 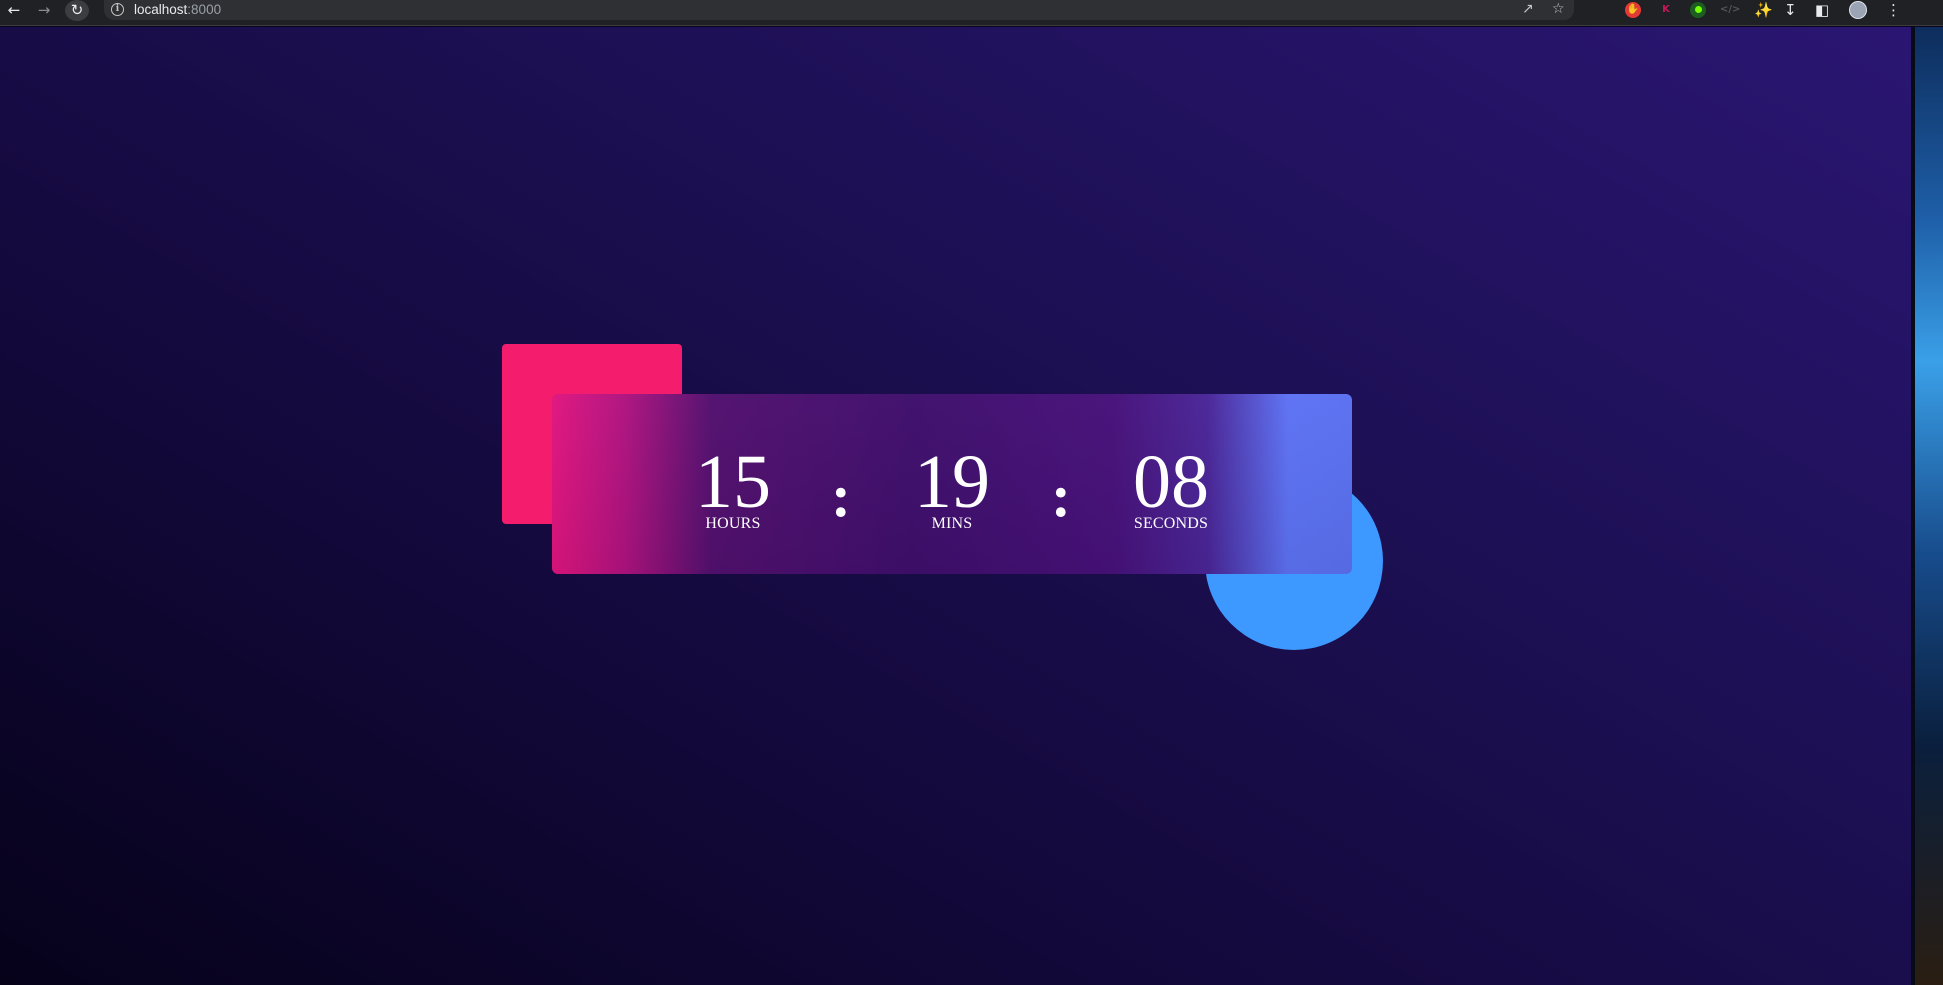 I want to click on back-arrow-icon: ←, so click(x=14, y=10).